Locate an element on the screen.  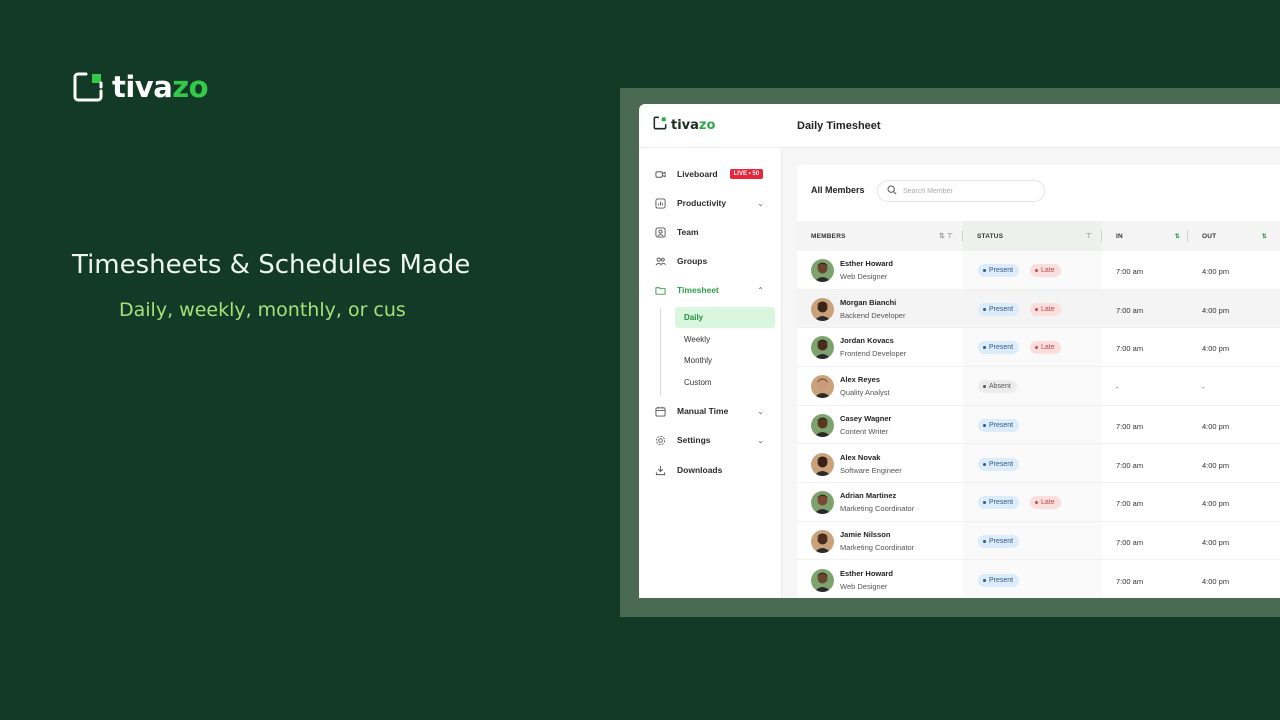
table-row: Alex Reyes Quality Analyst Absent - - is located at coordinates (1038, 386).